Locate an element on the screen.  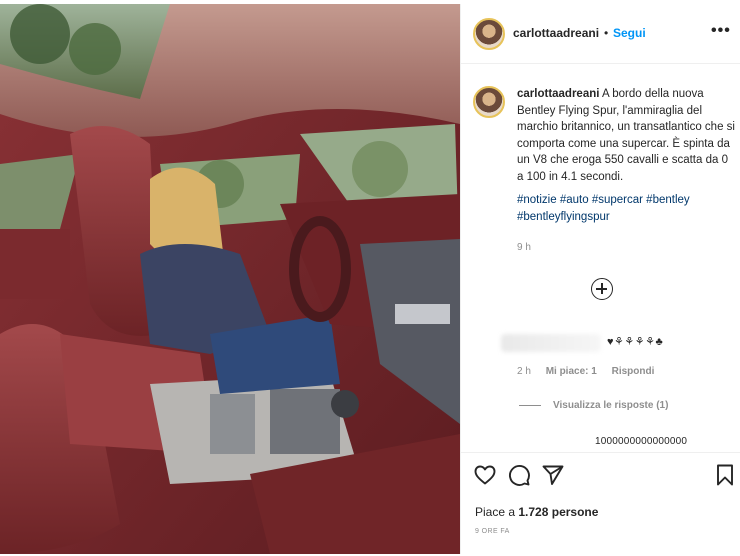
header-username: carlottaadreani is located at coordinates (556, 33).